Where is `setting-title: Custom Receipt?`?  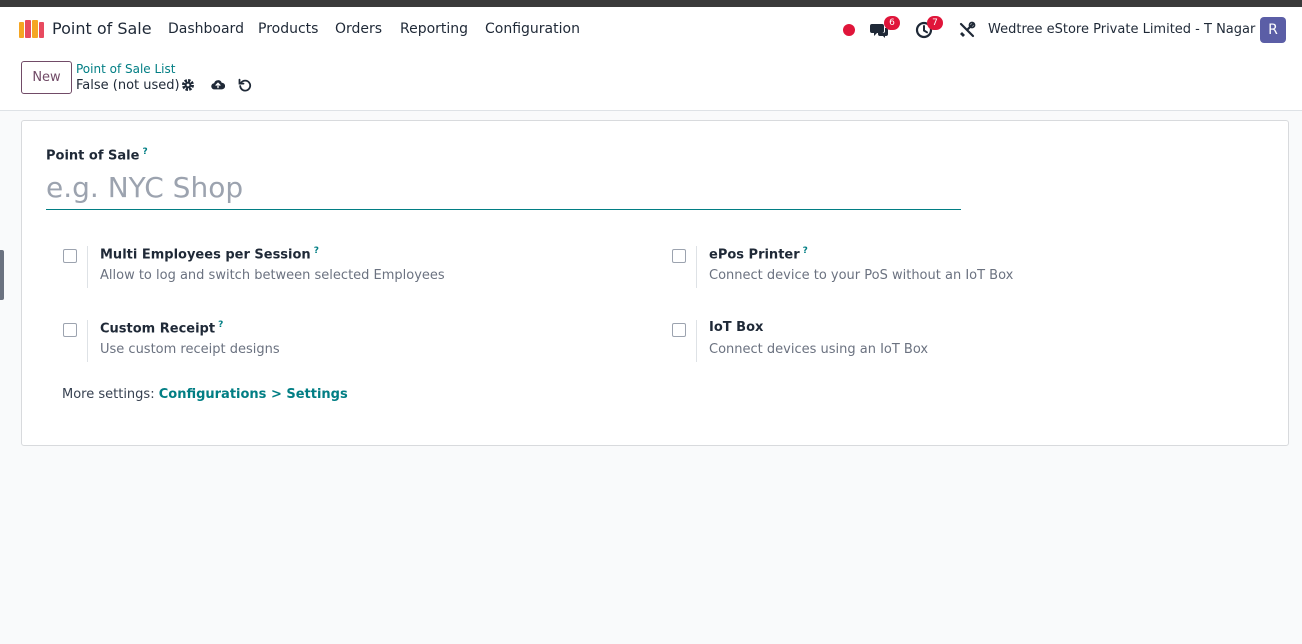
setting-title: Custom Receipt? is located at coordinates (162, 328).